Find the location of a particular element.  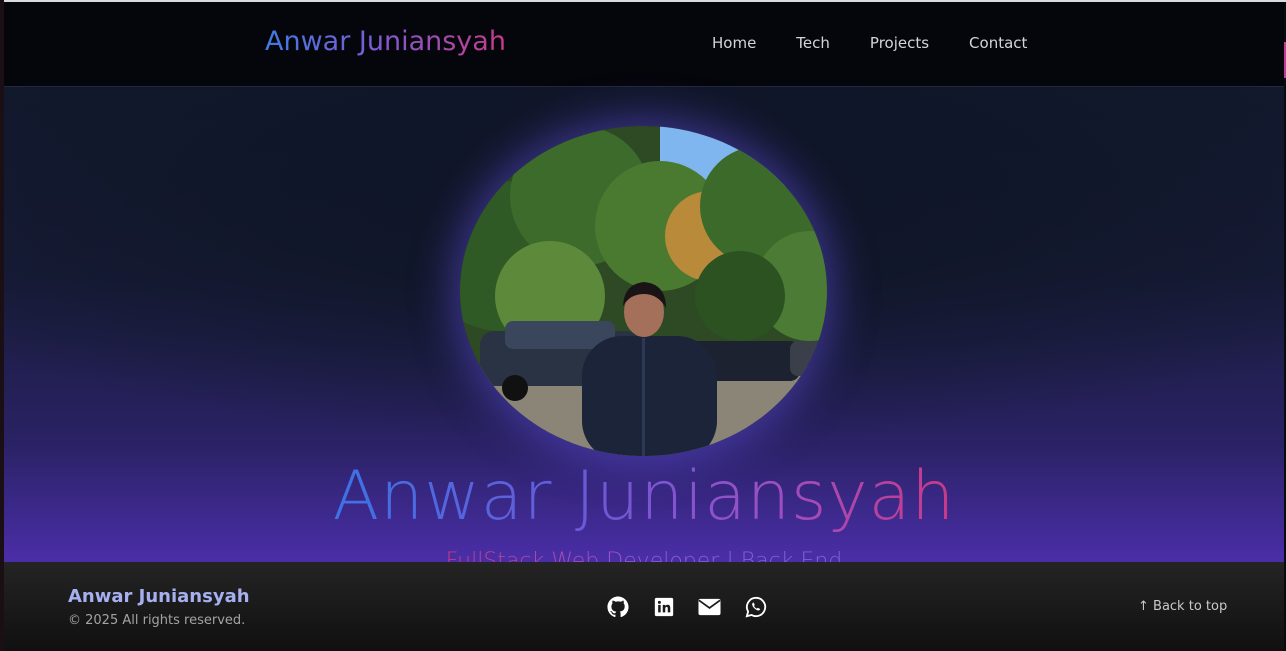

hero-title: Anwar Juniansyah is located at coordinates (644, 496).